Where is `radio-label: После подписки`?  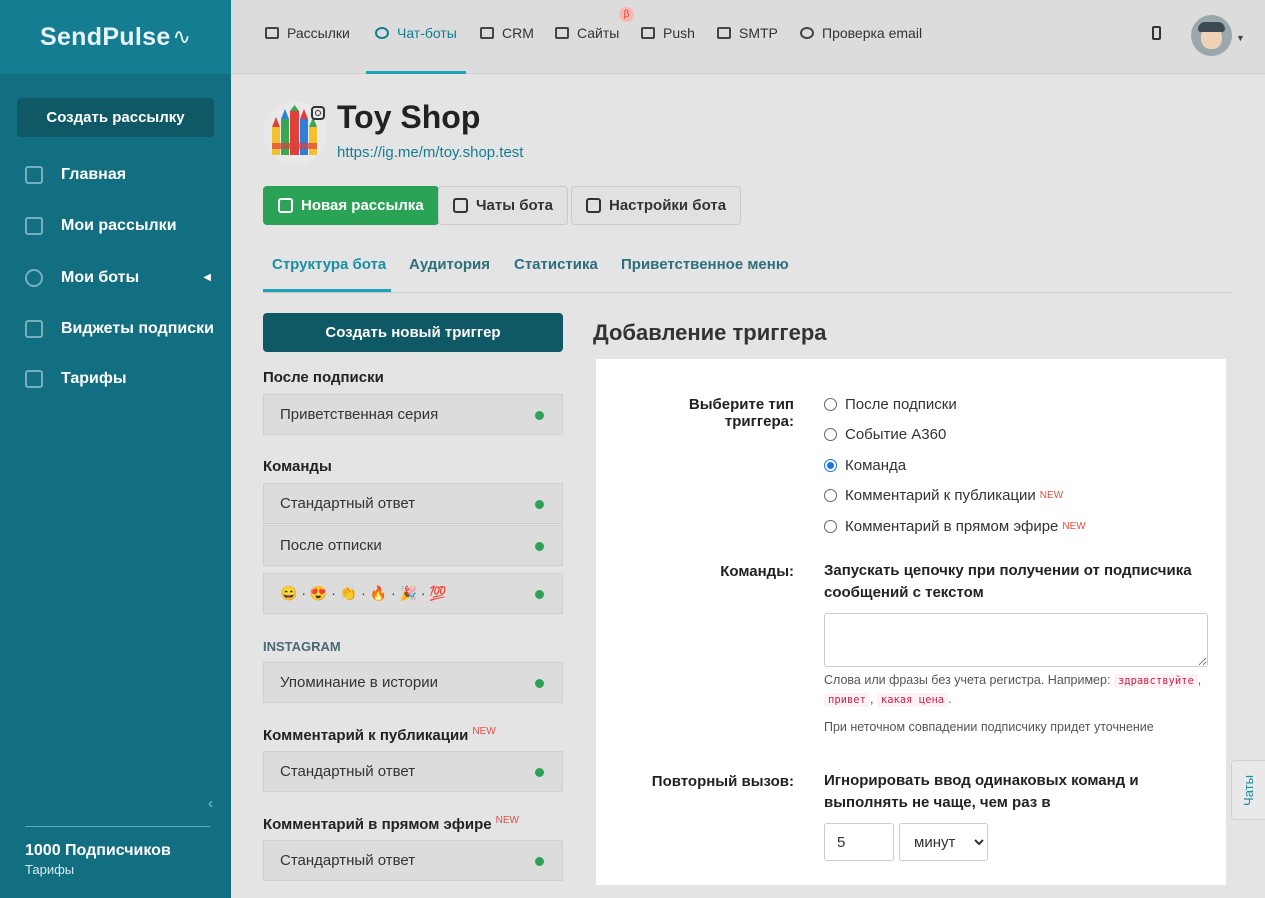
radio-label: После подписки is located at coordinates (901, 404).